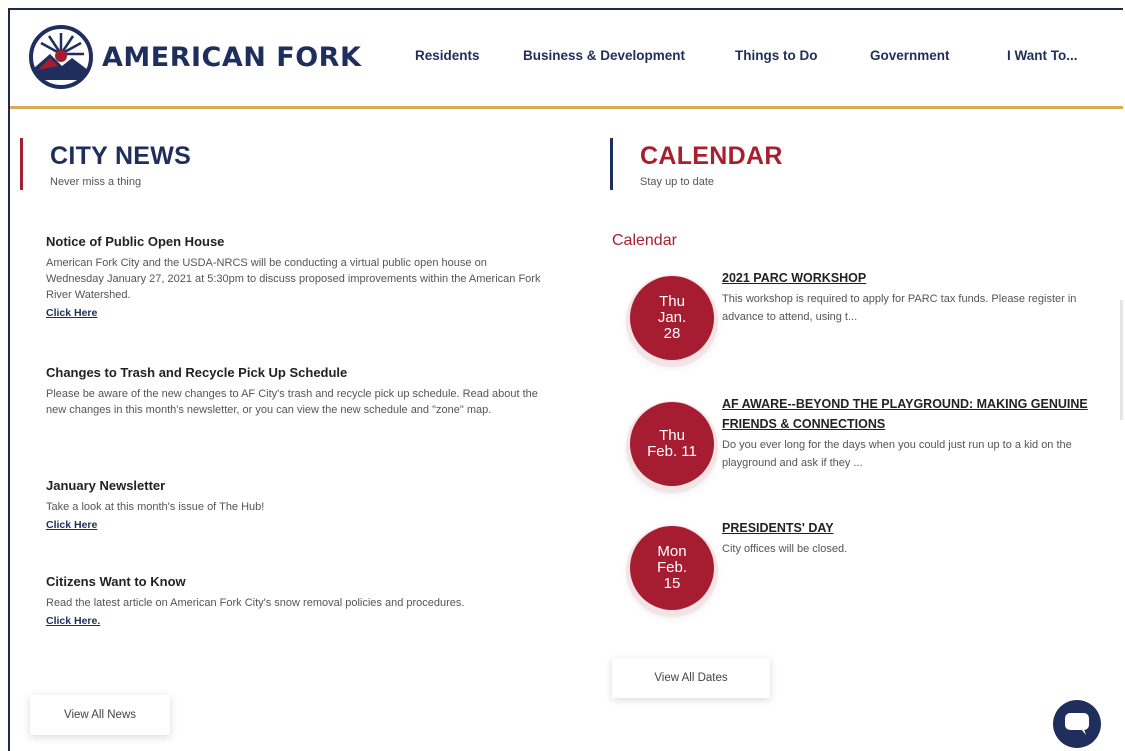 Image resolution: width=1125 pixels, height=751 pixels. Describe the element at coordinates (672, 451) in the screenshot. I see `event-month: Feb. 11` at that location.